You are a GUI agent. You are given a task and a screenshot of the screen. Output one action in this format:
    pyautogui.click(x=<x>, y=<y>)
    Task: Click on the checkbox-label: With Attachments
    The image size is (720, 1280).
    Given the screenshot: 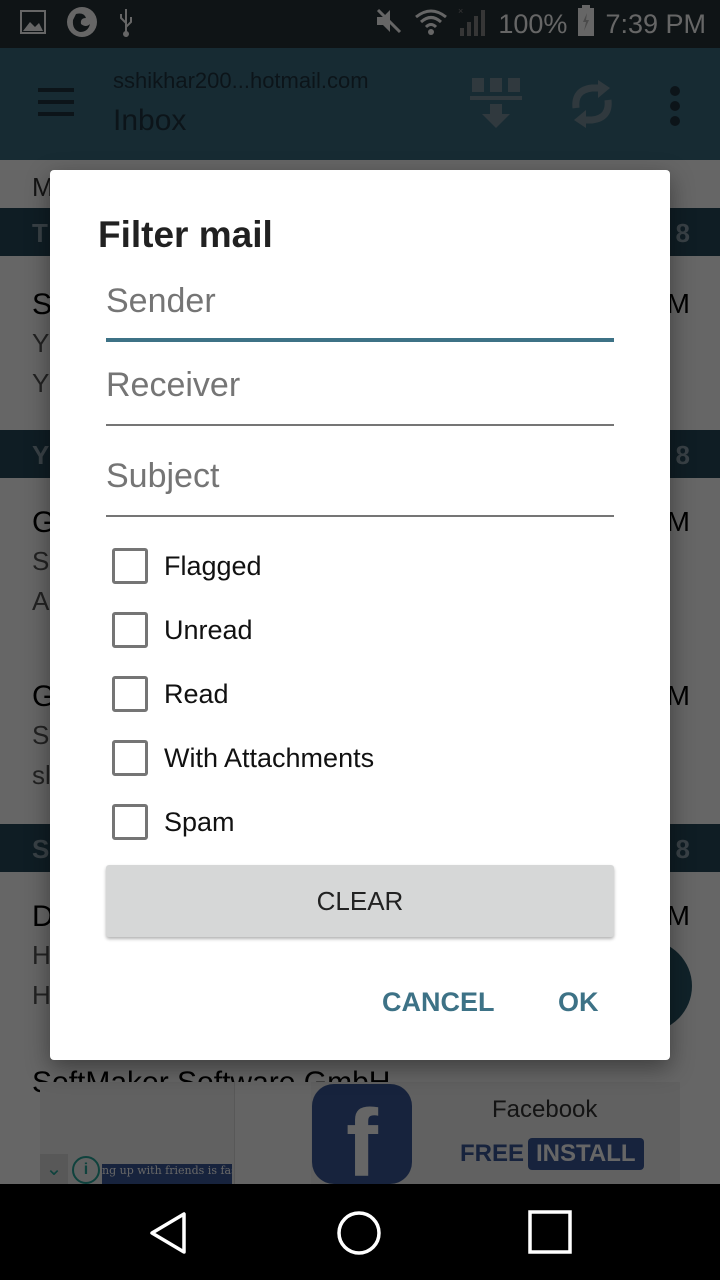 What is the action you would take?
    pyautogui.click(x=269, y=757)
    